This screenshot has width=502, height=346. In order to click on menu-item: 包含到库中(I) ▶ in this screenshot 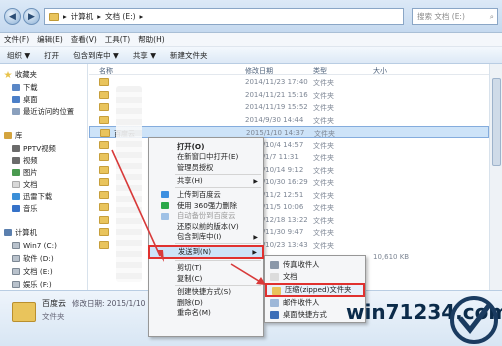, I will do `click(206, 237)`.